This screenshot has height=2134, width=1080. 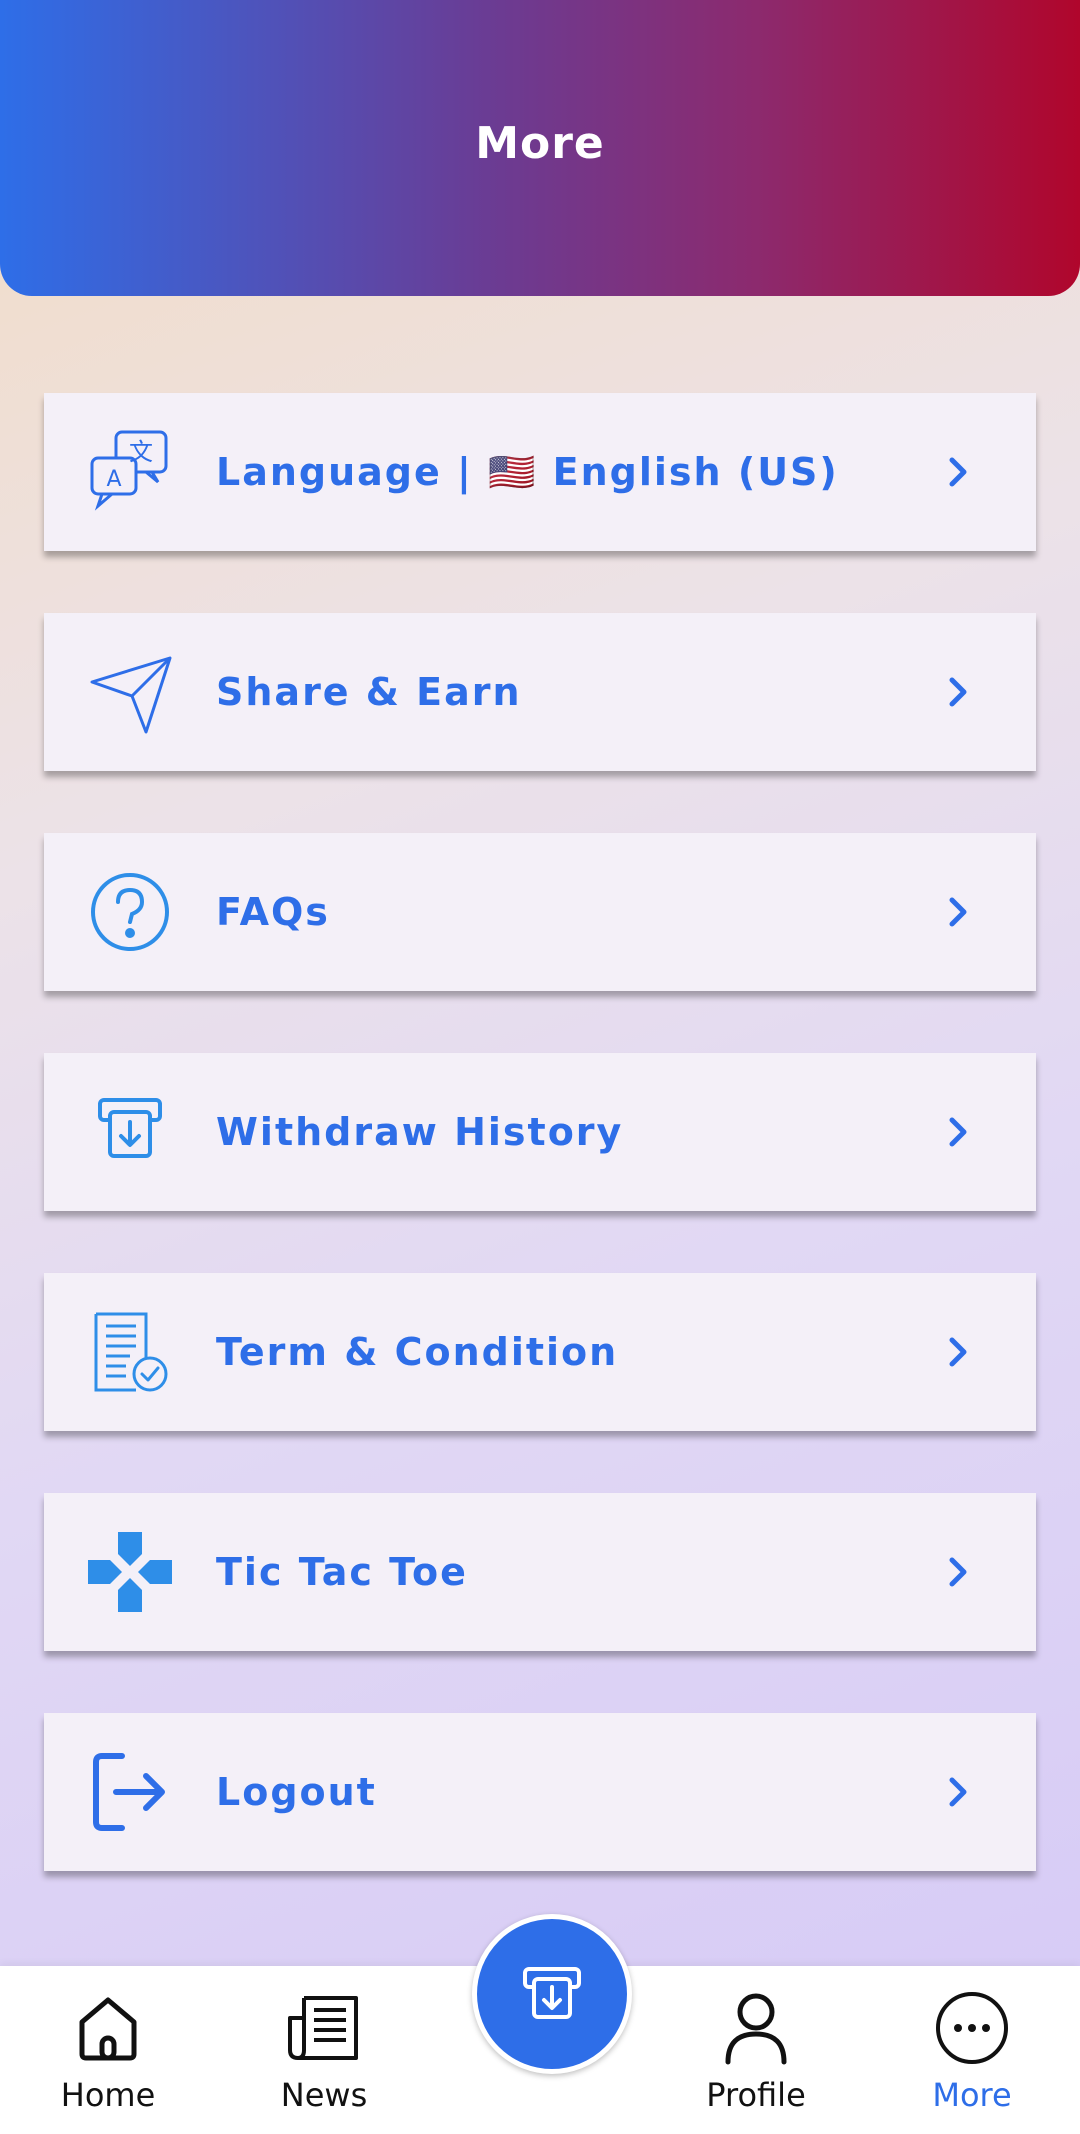 I want to click on menu-item-faqs: FAQs, so click(x=540, y=912).